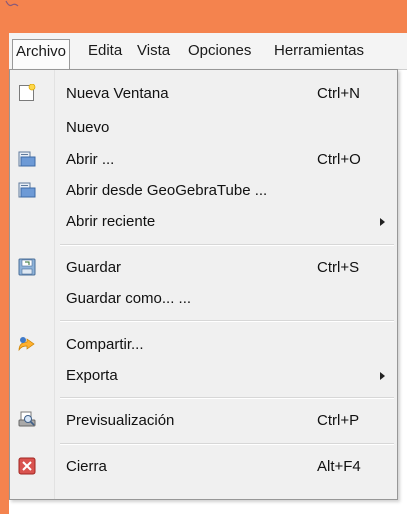 The height and width of the screenshot is (514, 407). Describe the element at coordinates (203, 268) in the screenshot. I see `menu-item-guardar: Guardar Ctrl+S` at that location.